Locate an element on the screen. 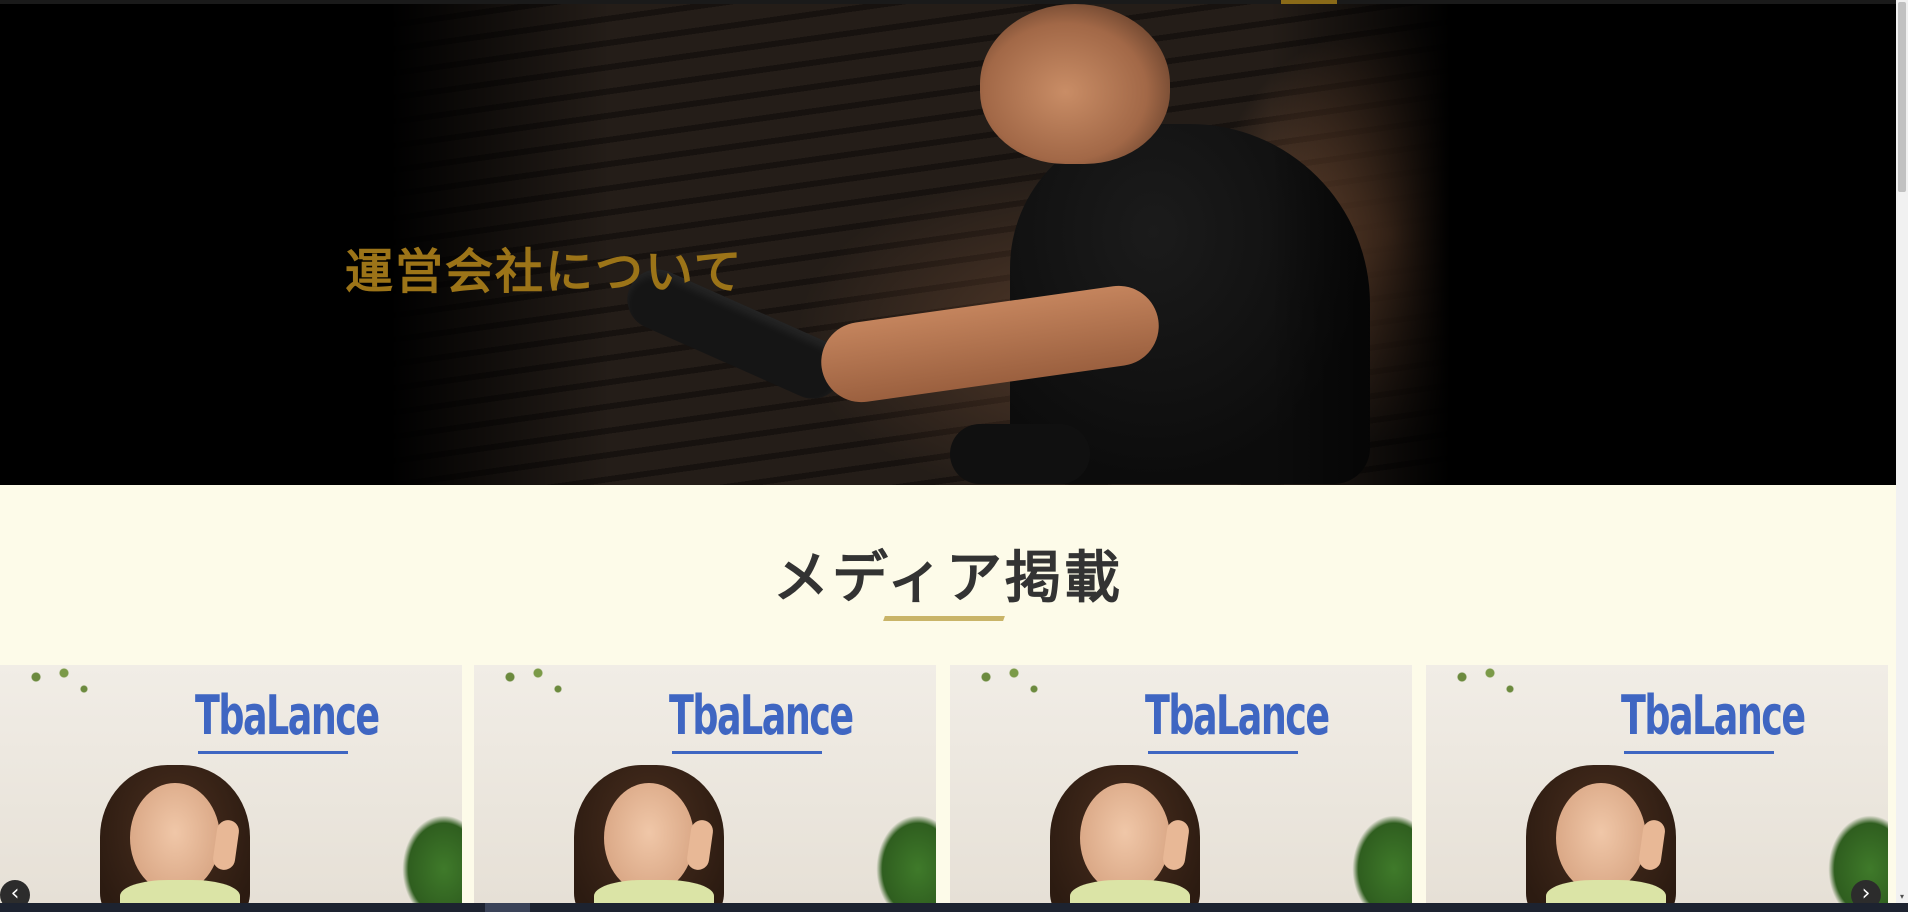 The width and height of the screenshot is (1908, 912). hero-fade-right is located at coordinates (1360, 244).